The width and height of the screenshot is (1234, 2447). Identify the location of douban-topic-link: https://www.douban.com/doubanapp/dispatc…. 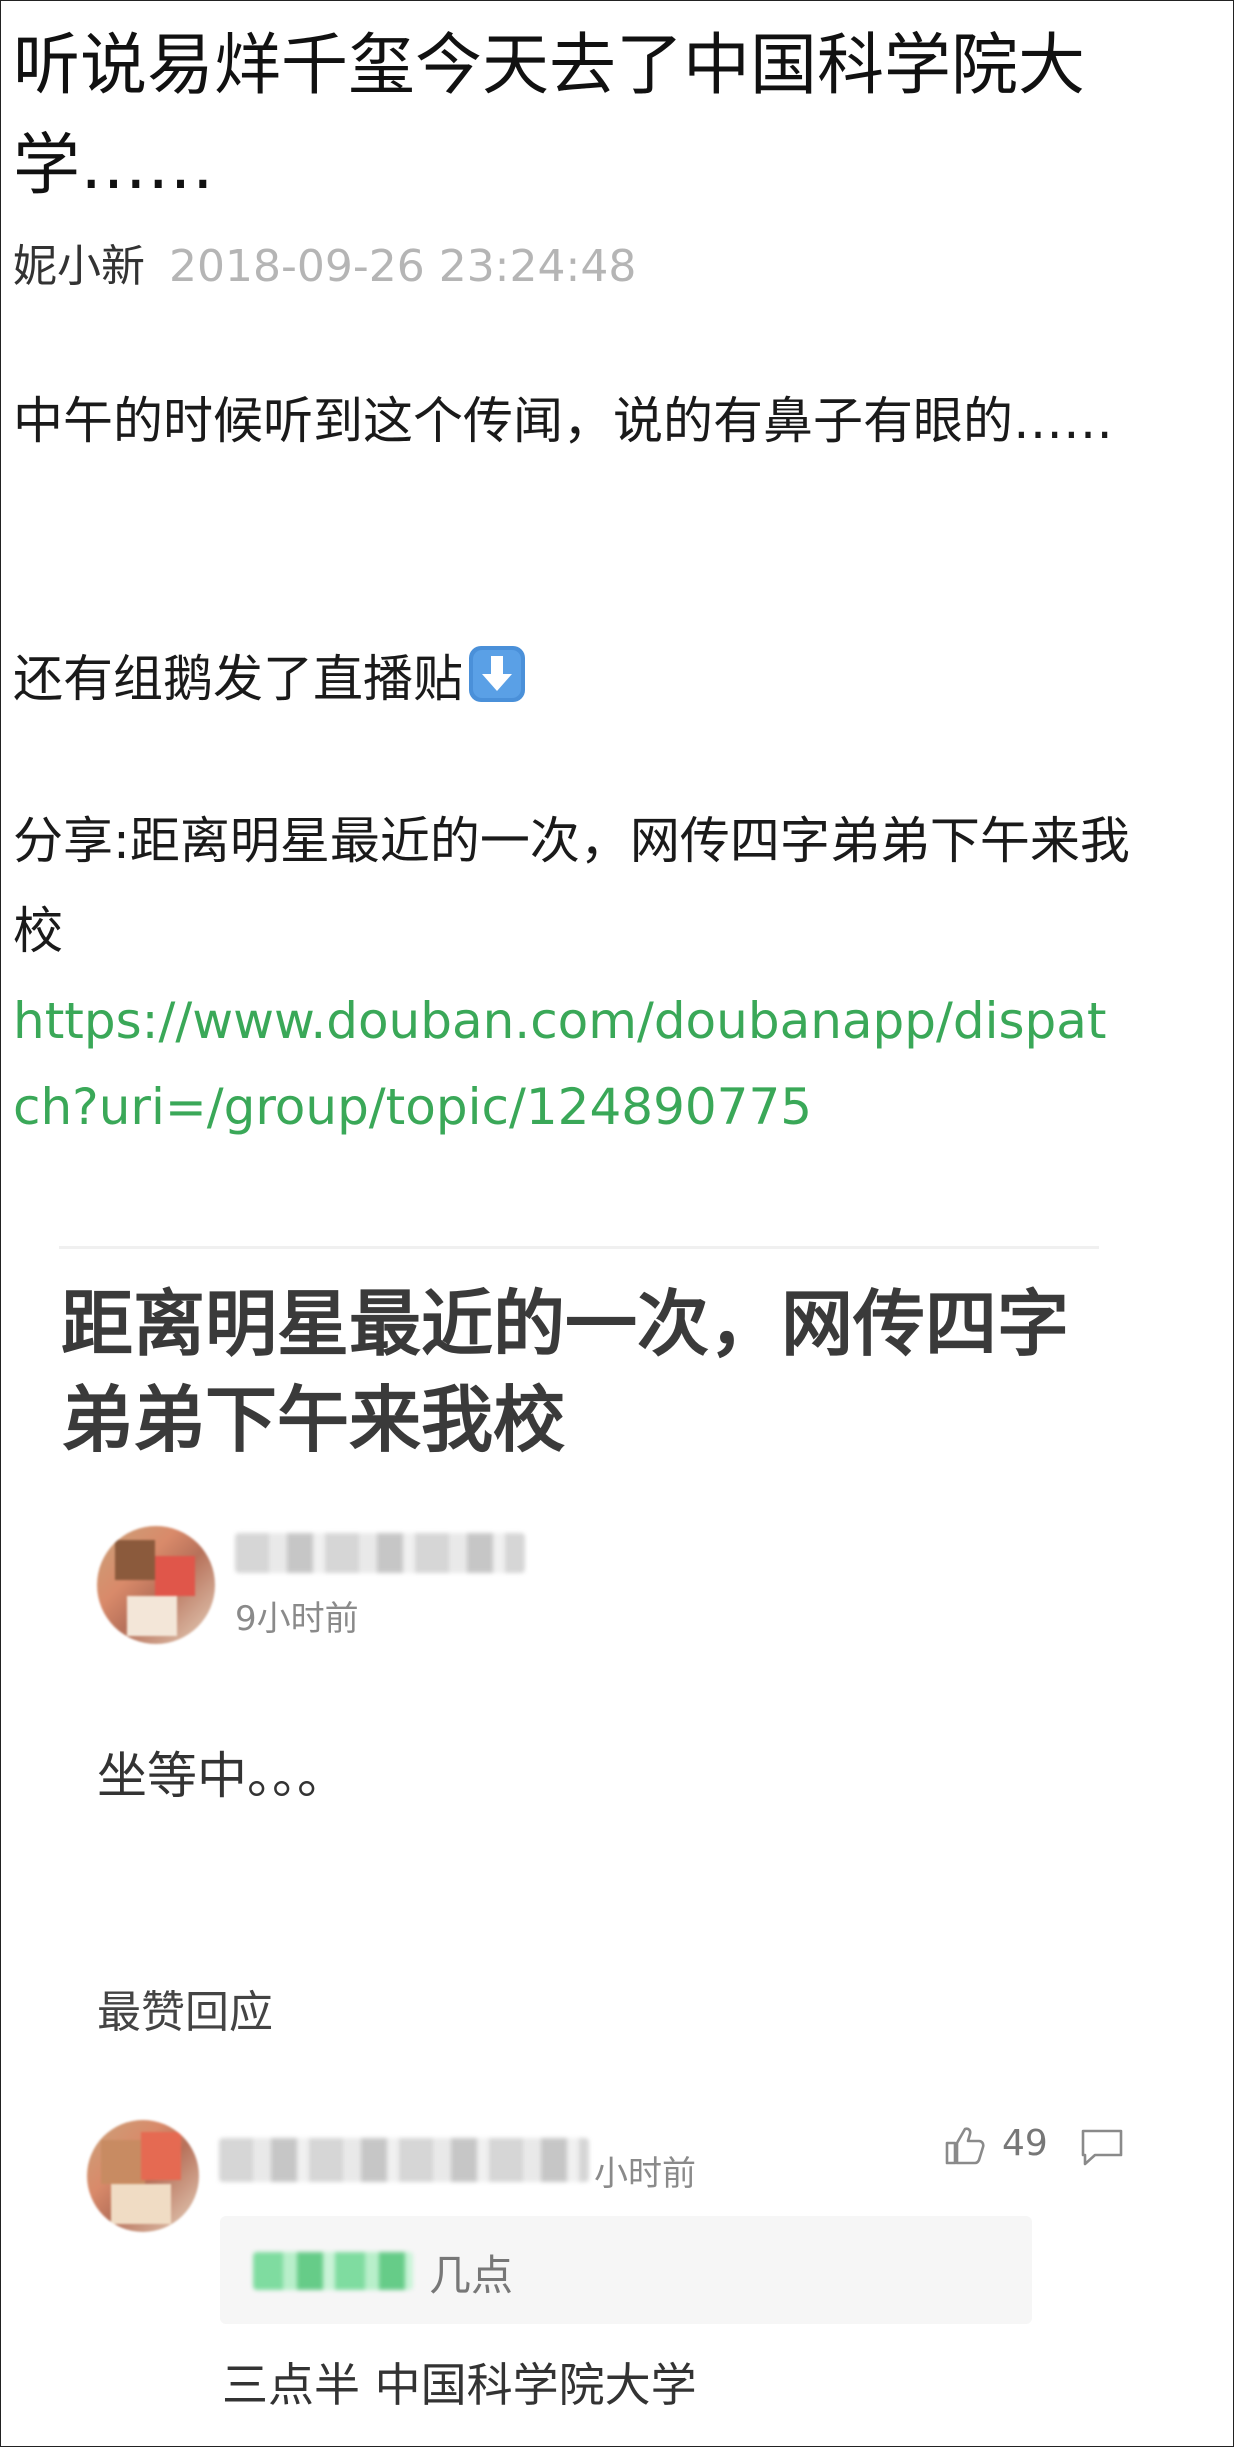
(560, 1064).